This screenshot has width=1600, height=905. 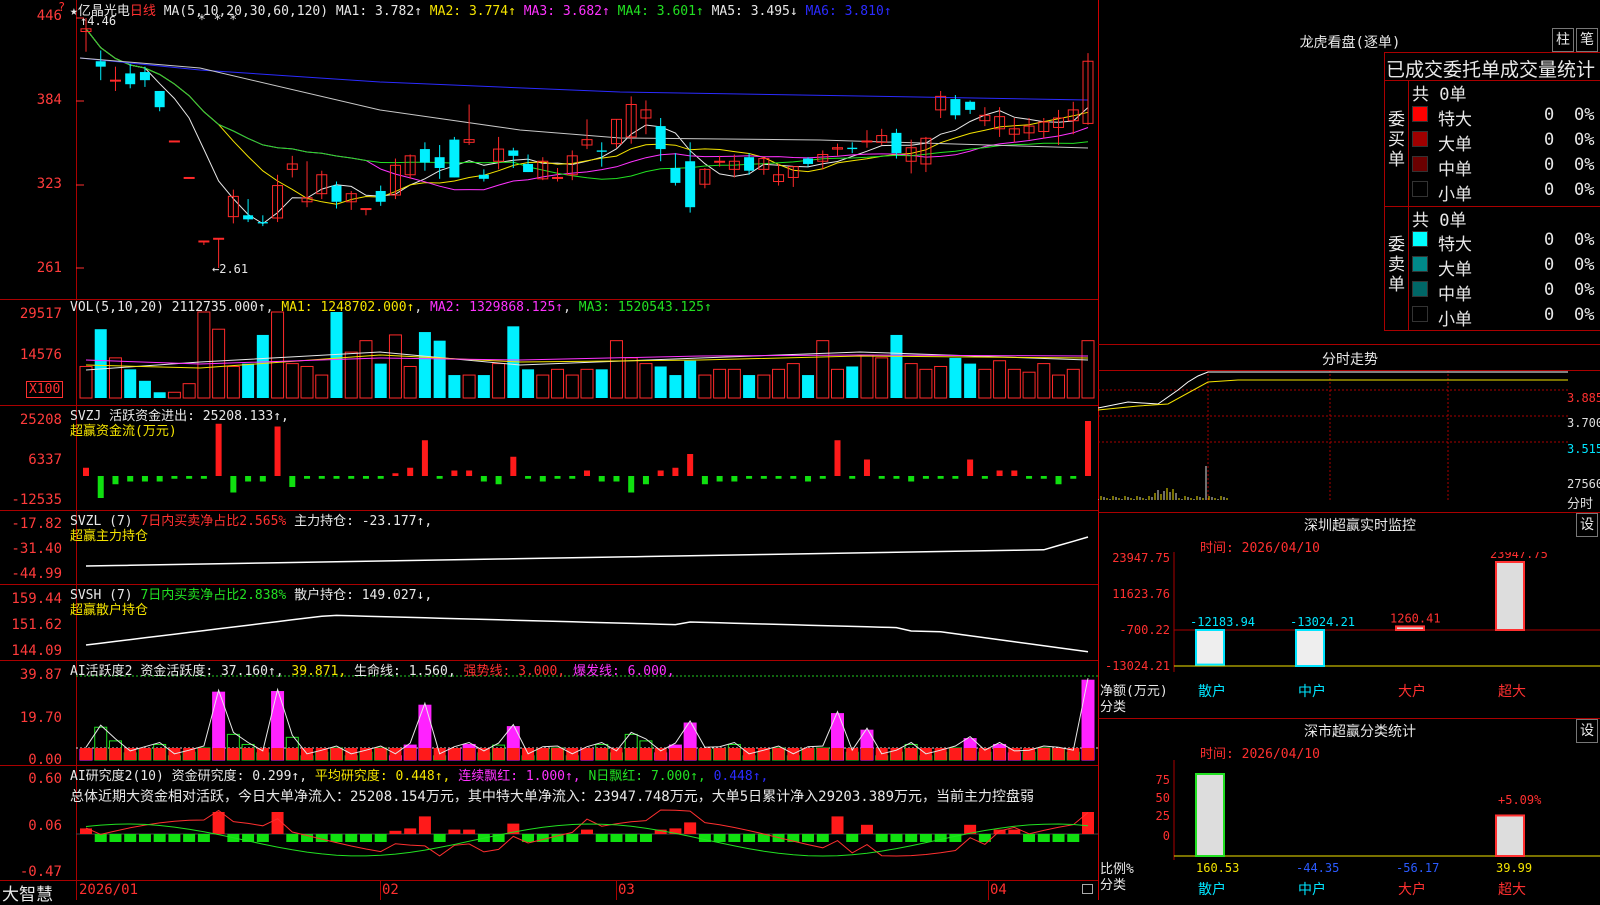 I want to click on svsh-line, so click(x=587, y=633).